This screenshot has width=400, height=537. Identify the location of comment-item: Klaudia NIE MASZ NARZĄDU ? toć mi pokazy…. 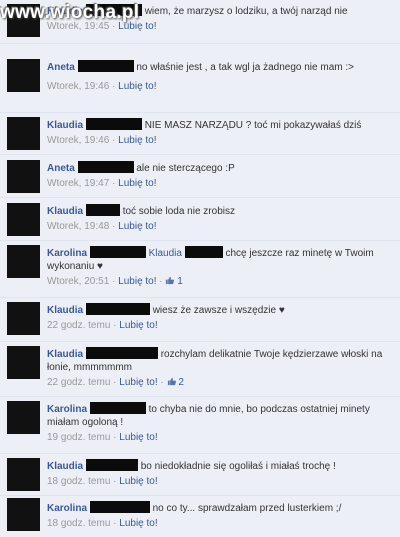
(200, 134).